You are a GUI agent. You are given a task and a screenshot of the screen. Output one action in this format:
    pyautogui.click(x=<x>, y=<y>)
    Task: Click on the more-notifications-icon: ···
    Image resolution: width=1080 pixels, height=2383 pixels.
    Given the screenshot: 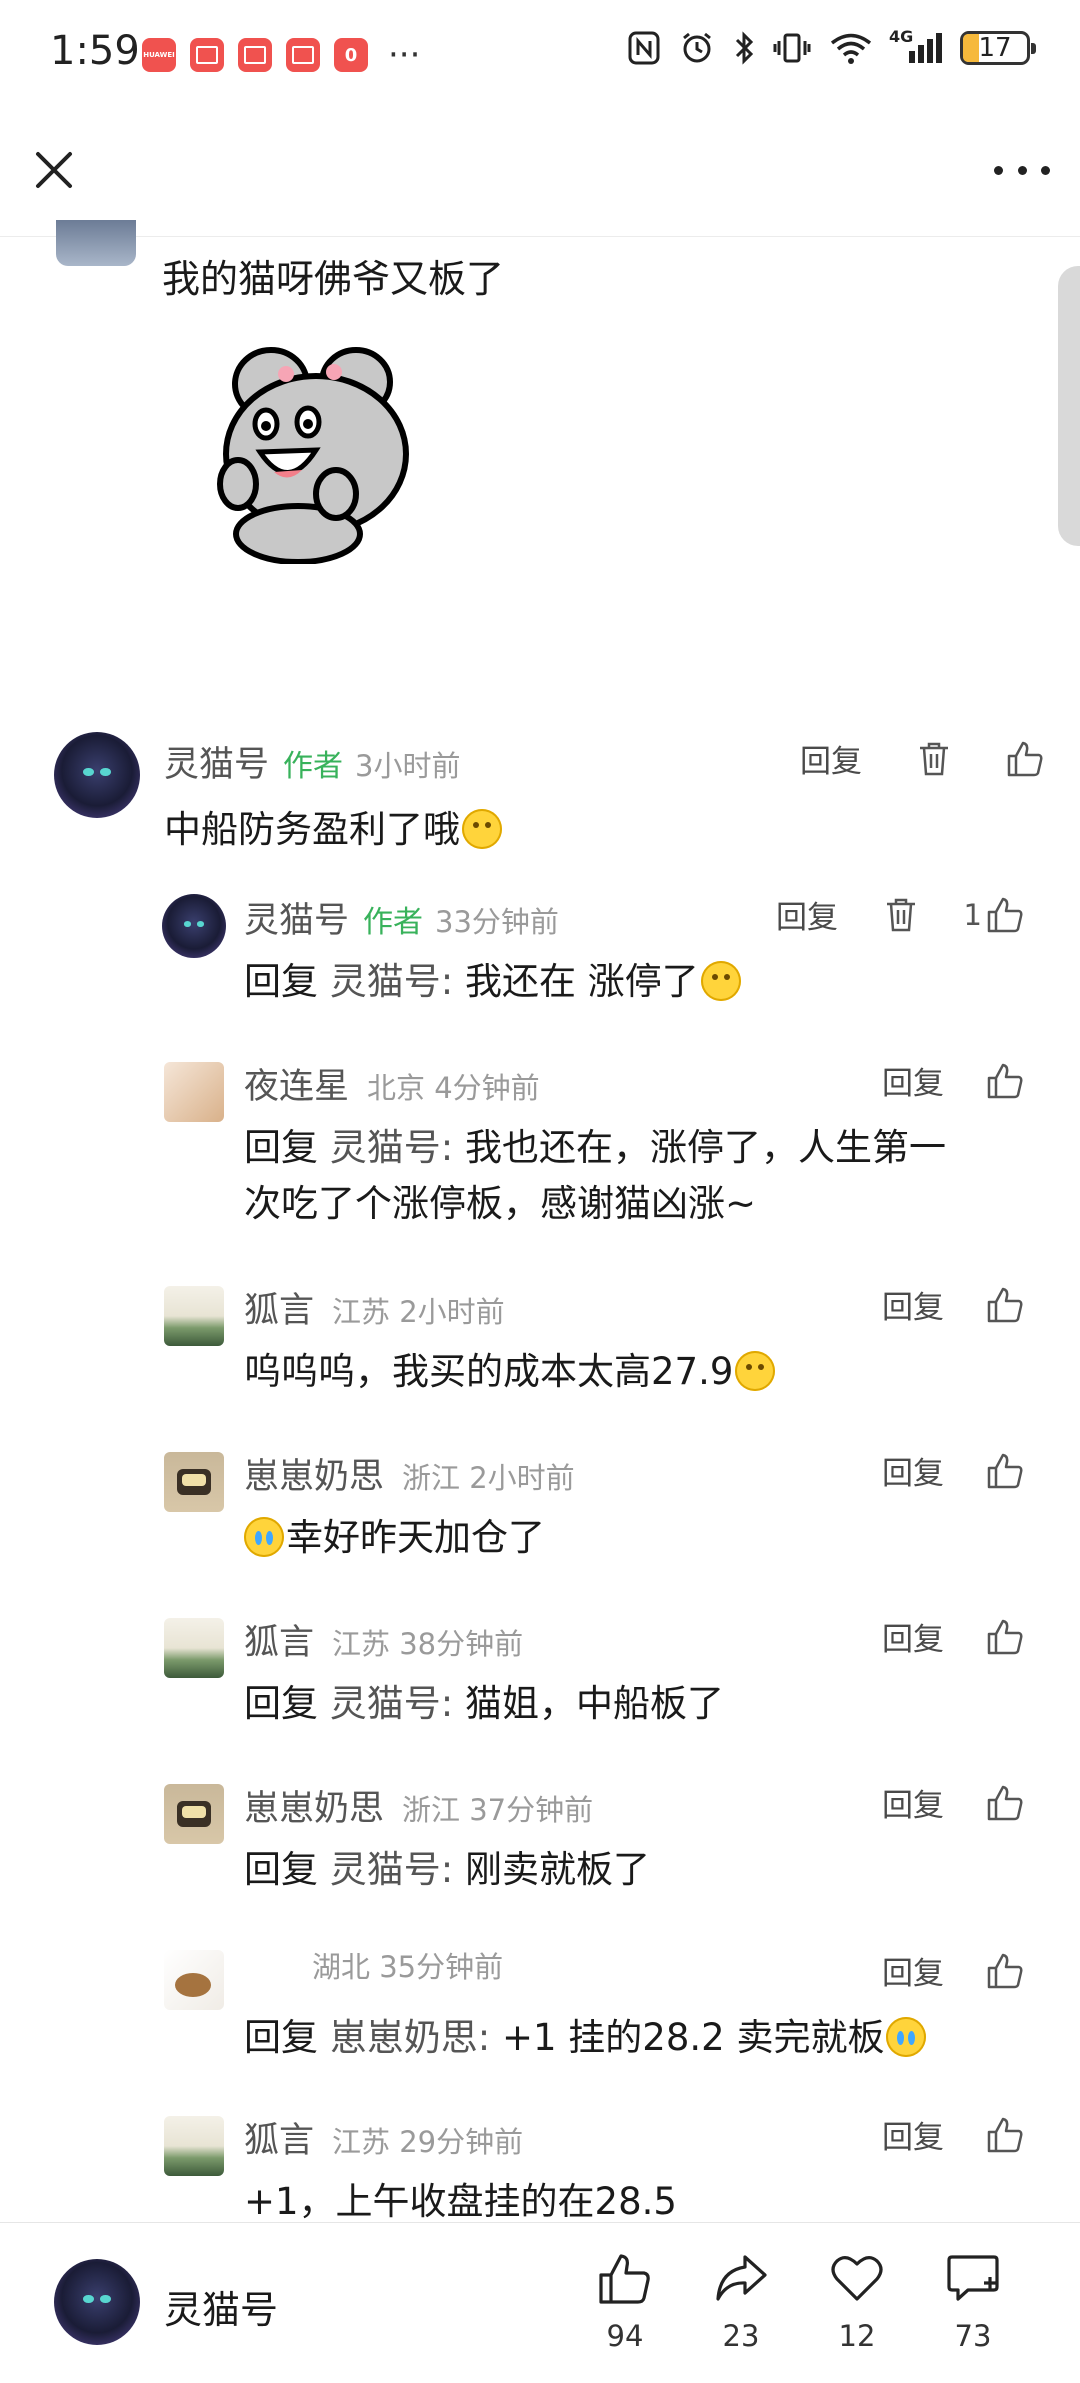 What is the action you would take?
    pyautogui.click(x=404, y=55)
    